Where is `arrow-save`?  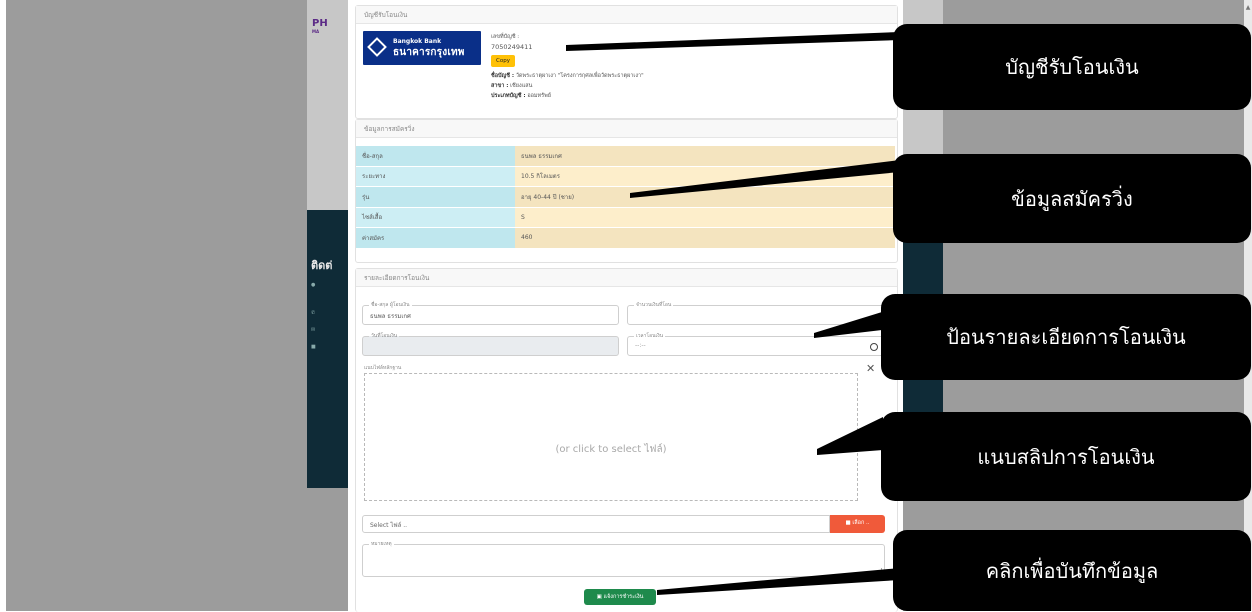 arrow-save is located at coordinates (778, 581).